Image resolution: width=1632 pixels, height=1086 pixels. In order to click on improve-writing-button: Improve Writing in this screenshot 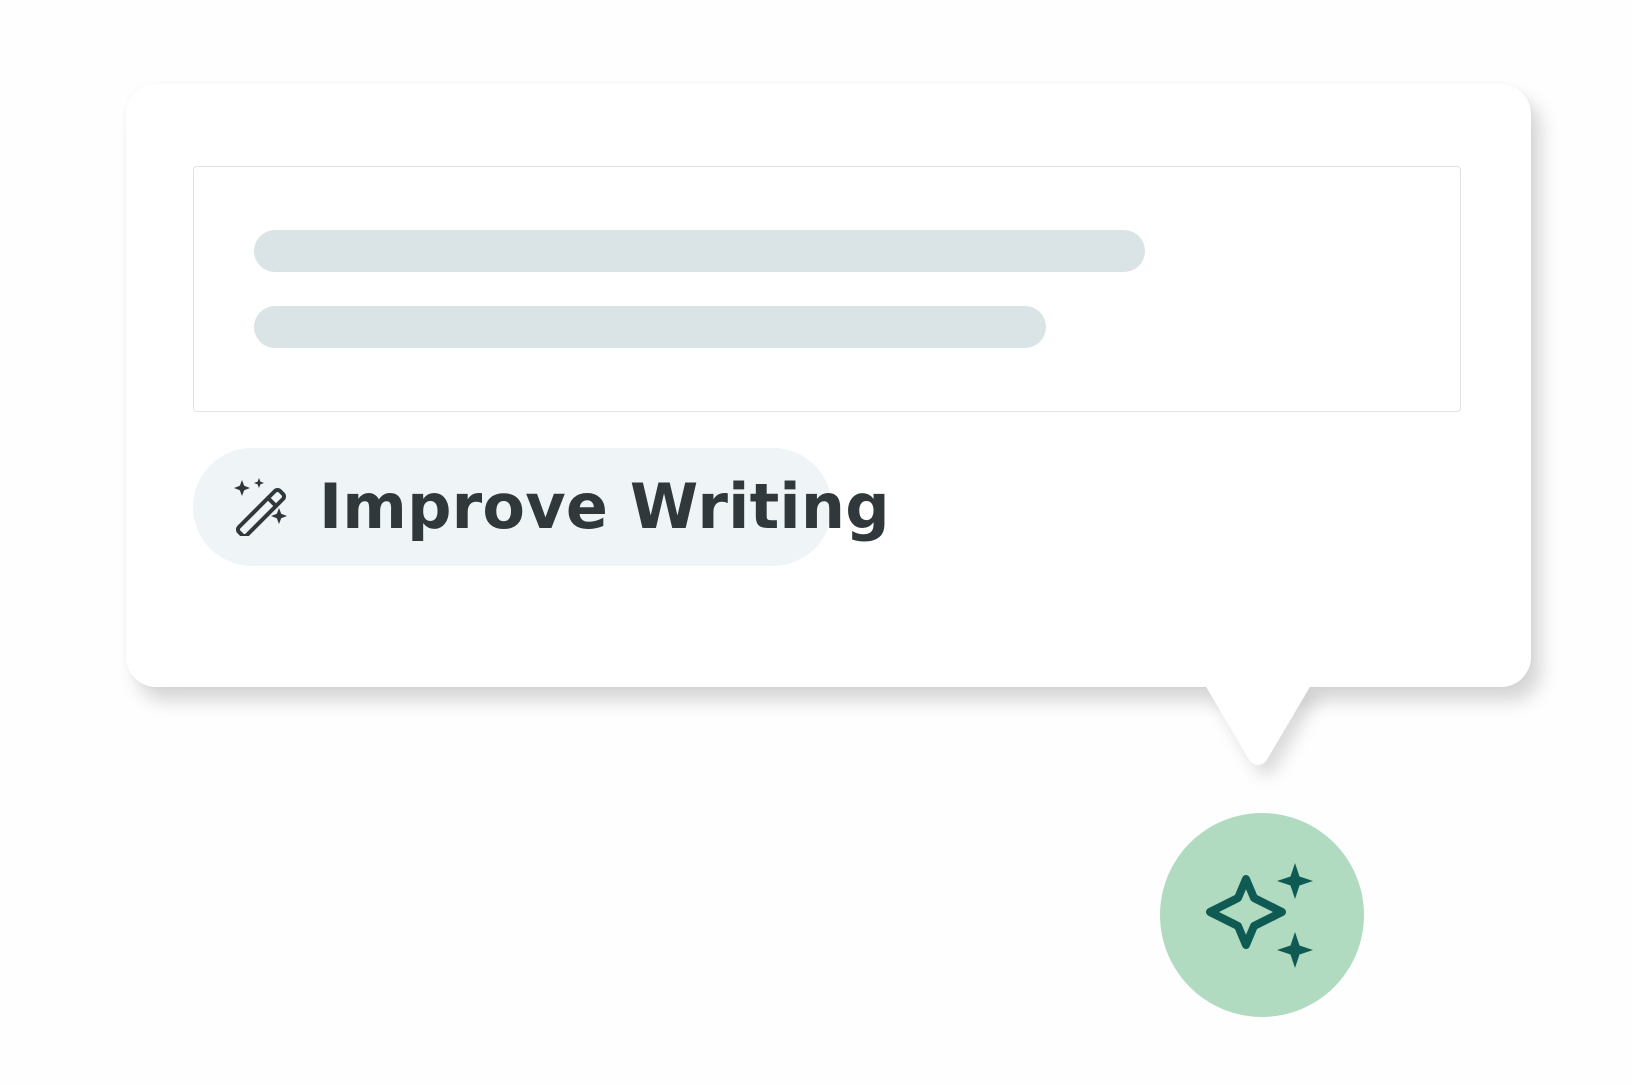, I will do `click(541, 507)`.